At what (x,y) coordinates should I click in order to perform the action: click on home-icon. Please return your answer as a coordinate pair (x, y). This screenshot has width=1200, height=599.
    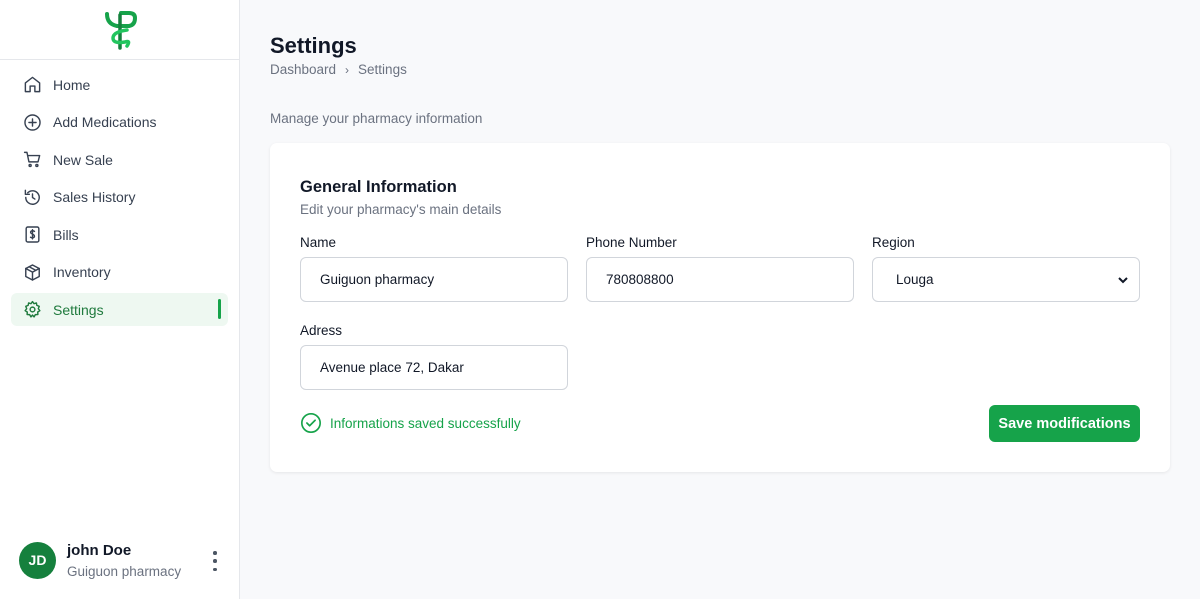
    Looking at the image, I should click on (32, 85).